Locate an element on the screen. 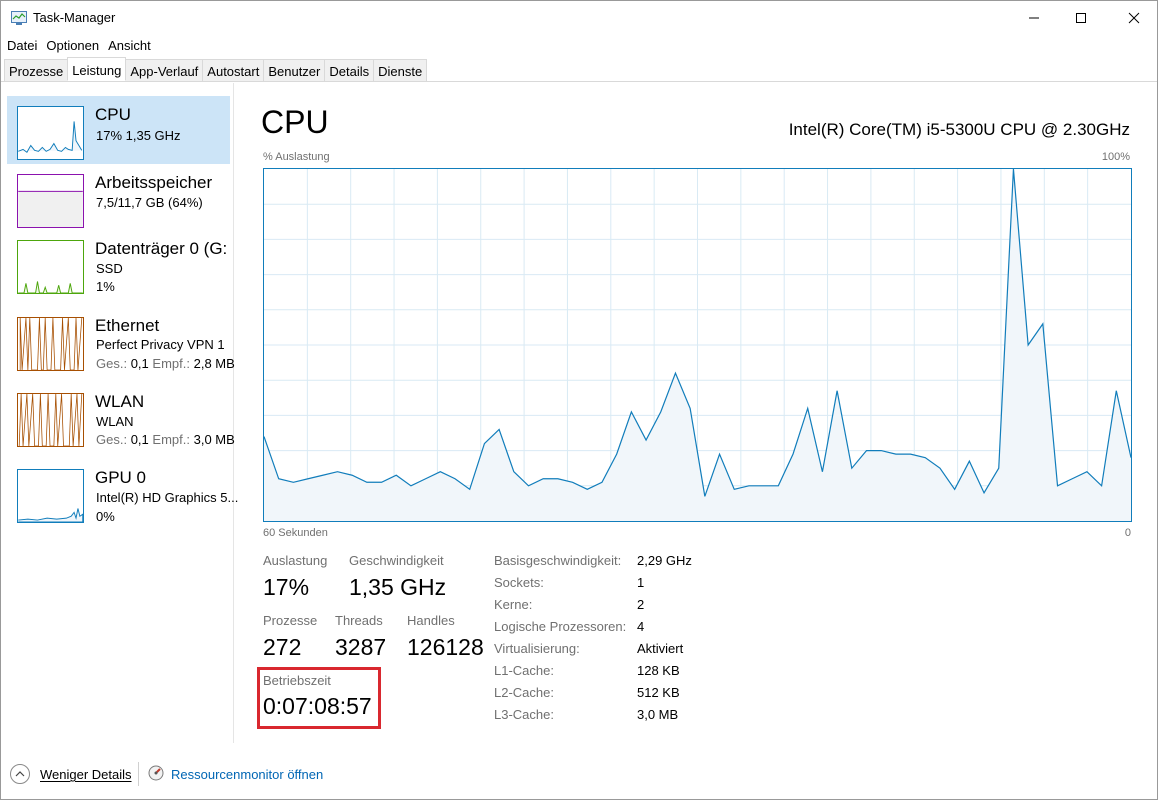 The image size is (1158, 800). chevron-up-glyph is located at coordinates (20, 774).